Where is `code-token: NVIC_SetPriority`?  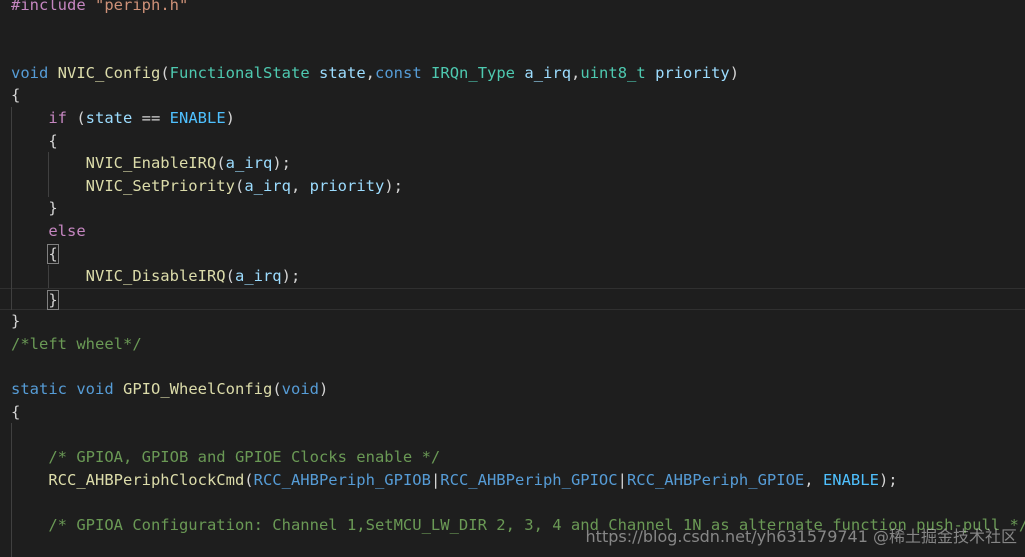 code-token: NVIC_SetPriority is located at coordinates (160, 185).